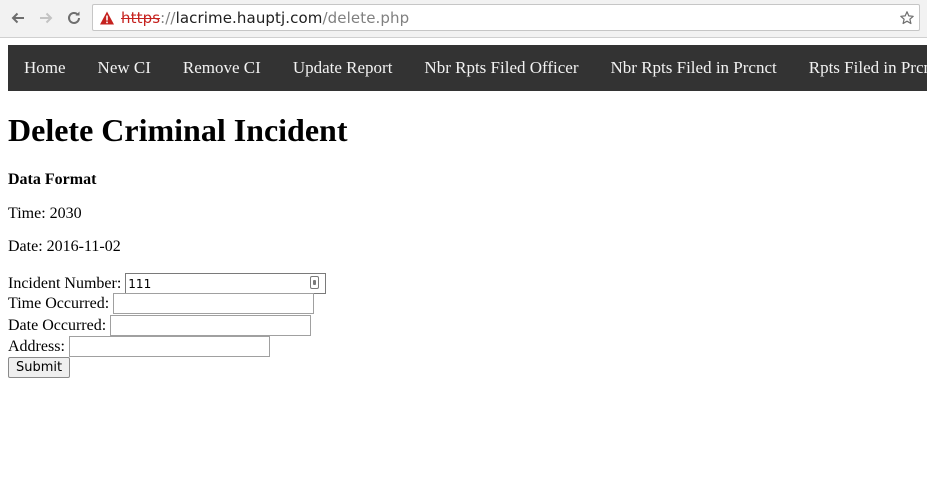 The width and height of the screenshot is (927, 502). Describe the element at coordinates (694, 68) in the screenshot. I see `nav-rpts-filed-precinct: Nbr Rpts Filed in Prcnct` at that location.